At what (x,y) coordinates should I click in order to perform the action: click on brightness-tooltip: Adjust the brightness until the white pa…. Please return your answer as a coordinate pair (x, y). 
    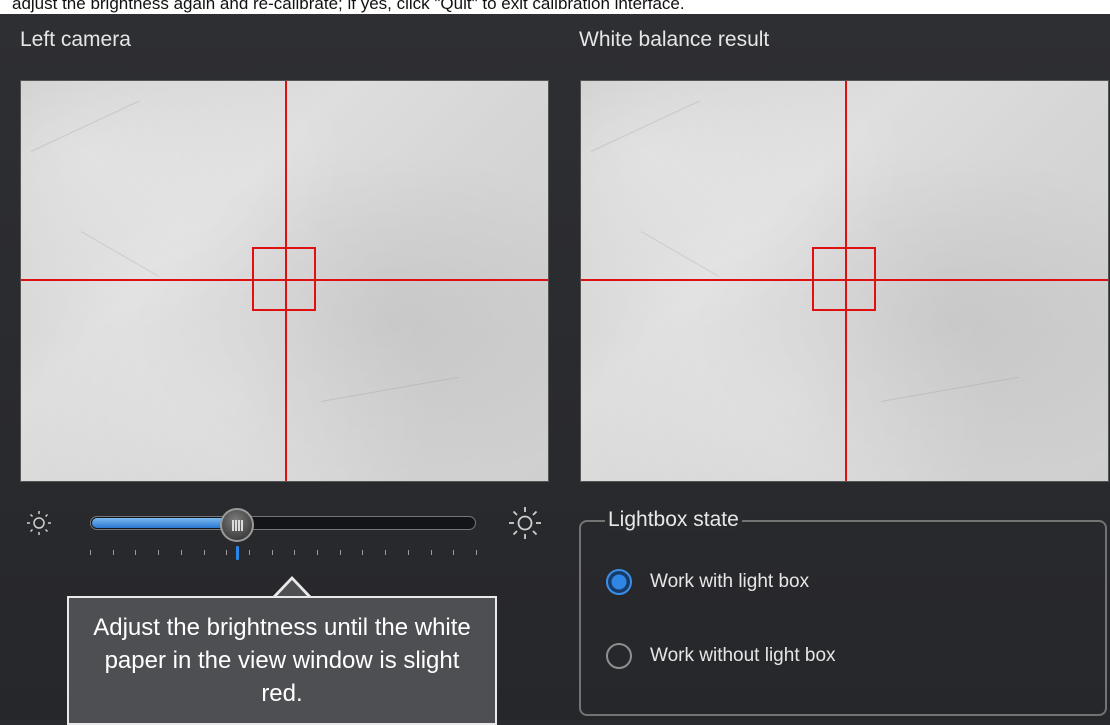
    Looking at the image, I should click on (282, 660).